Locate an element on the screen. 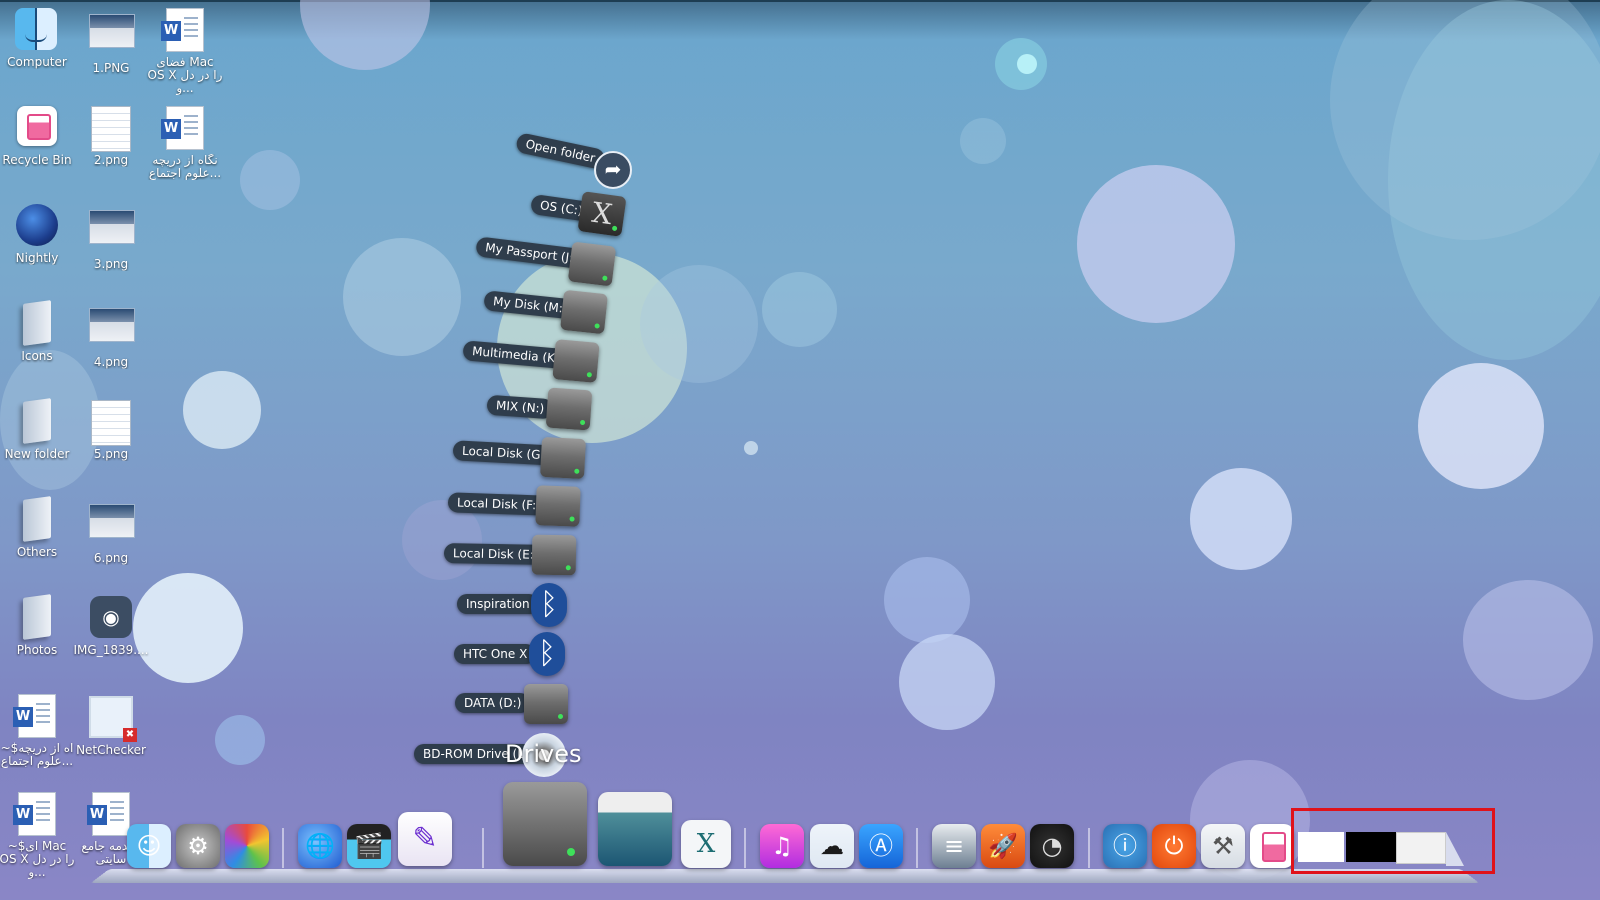  desktop-icon-label: 1.PNG is located at coordinates (111, 68).